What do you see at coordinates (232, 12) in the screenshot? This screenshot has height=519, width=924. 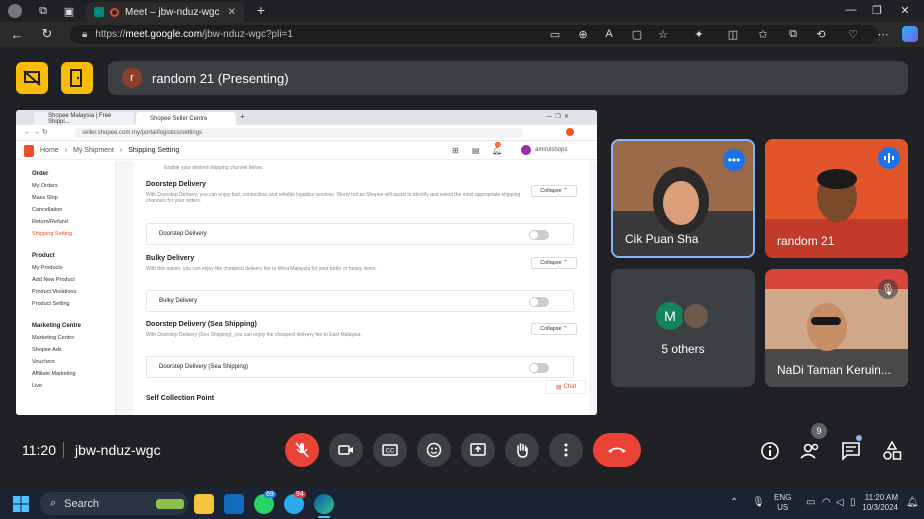 I see `close-icon: ✕` at bounding box center [232, 12].